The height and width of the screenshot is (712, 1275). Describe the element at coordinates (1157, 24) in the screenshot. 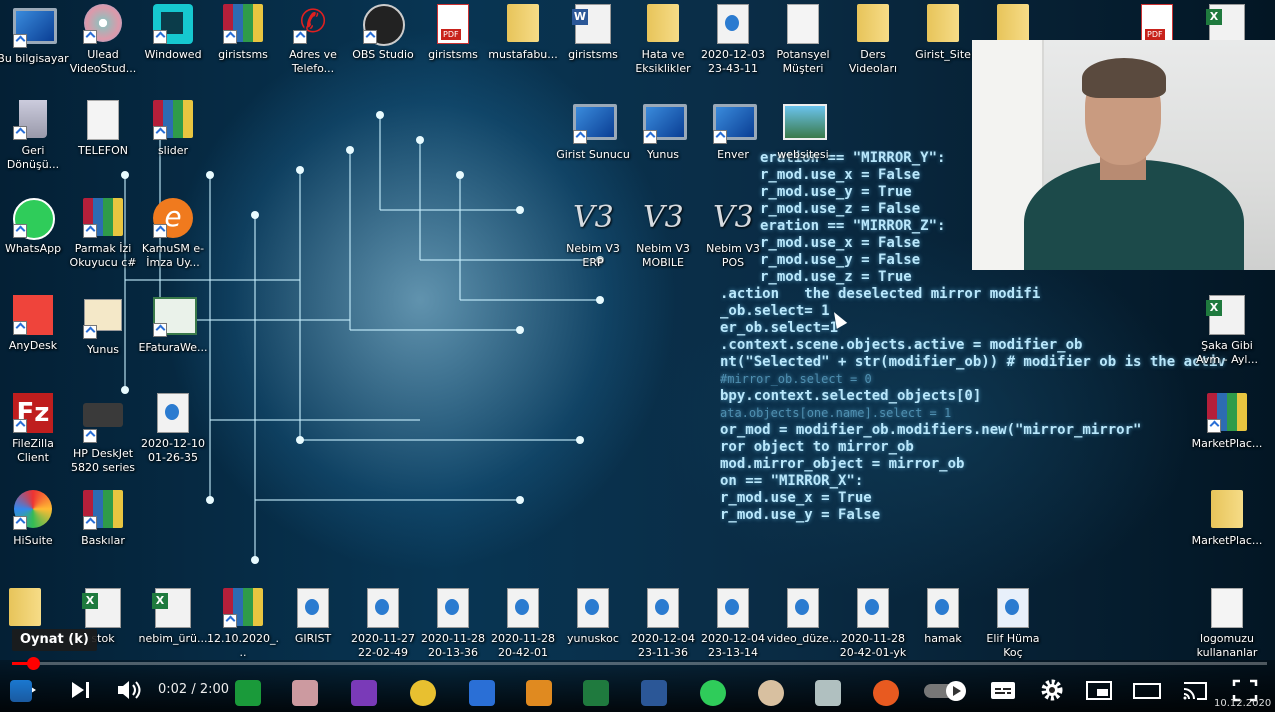

I see `pdf-icon: PDF` at that location.